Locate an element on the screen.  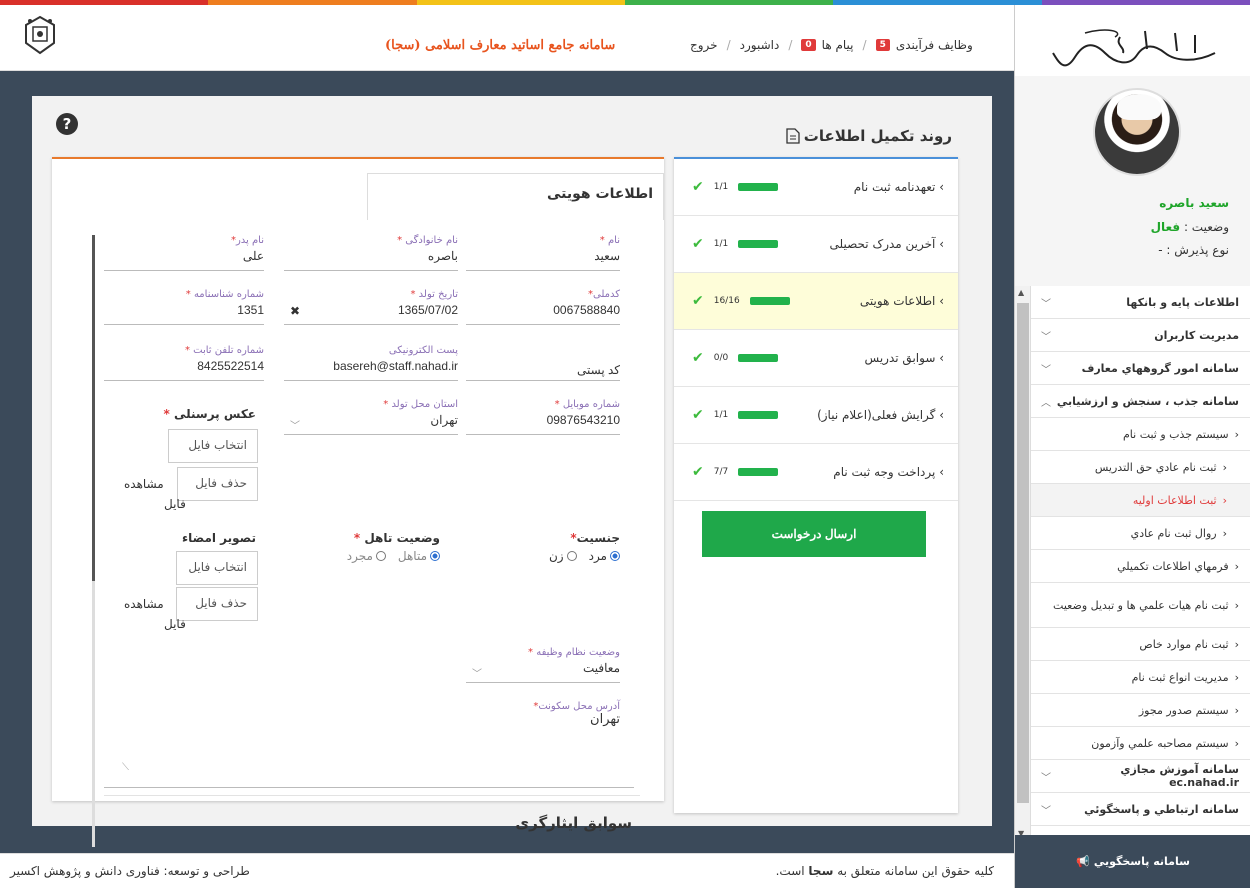
step-label: › پرداخت وجه ثبت نام is located at coordinates (888, 472).